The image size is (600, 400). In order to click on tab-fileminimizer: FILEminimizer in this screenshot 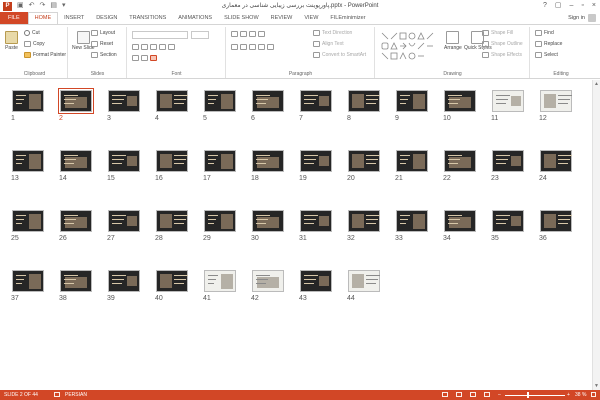, I will do `click(347, 18)`.